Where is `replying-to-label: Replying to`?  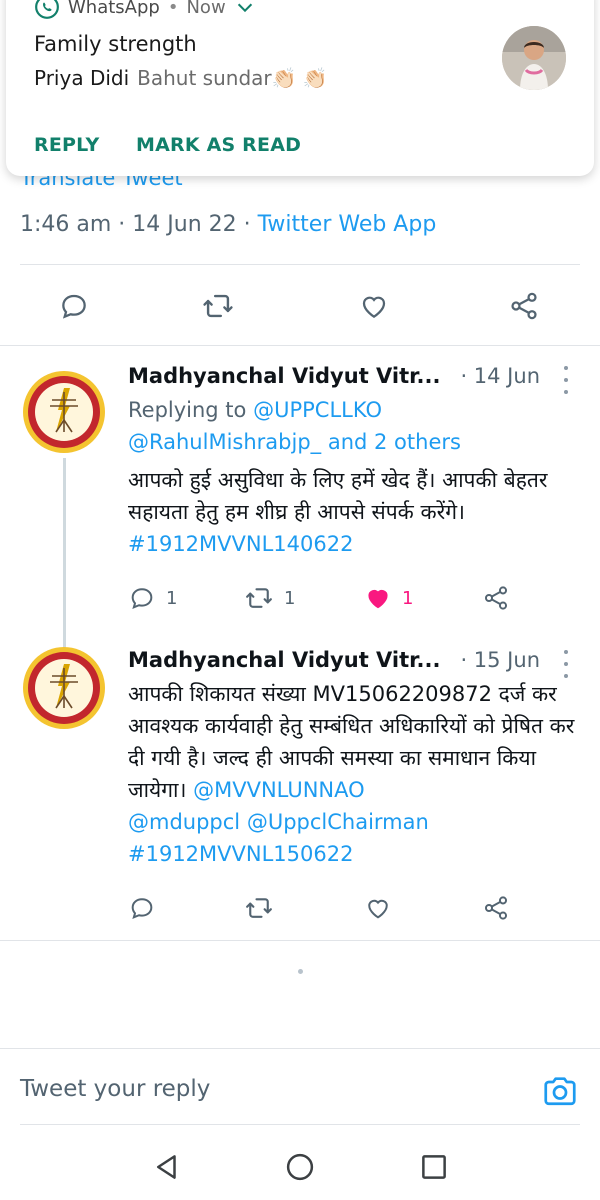
replying-to-label: Replying to is located at coordinates (191, 410).